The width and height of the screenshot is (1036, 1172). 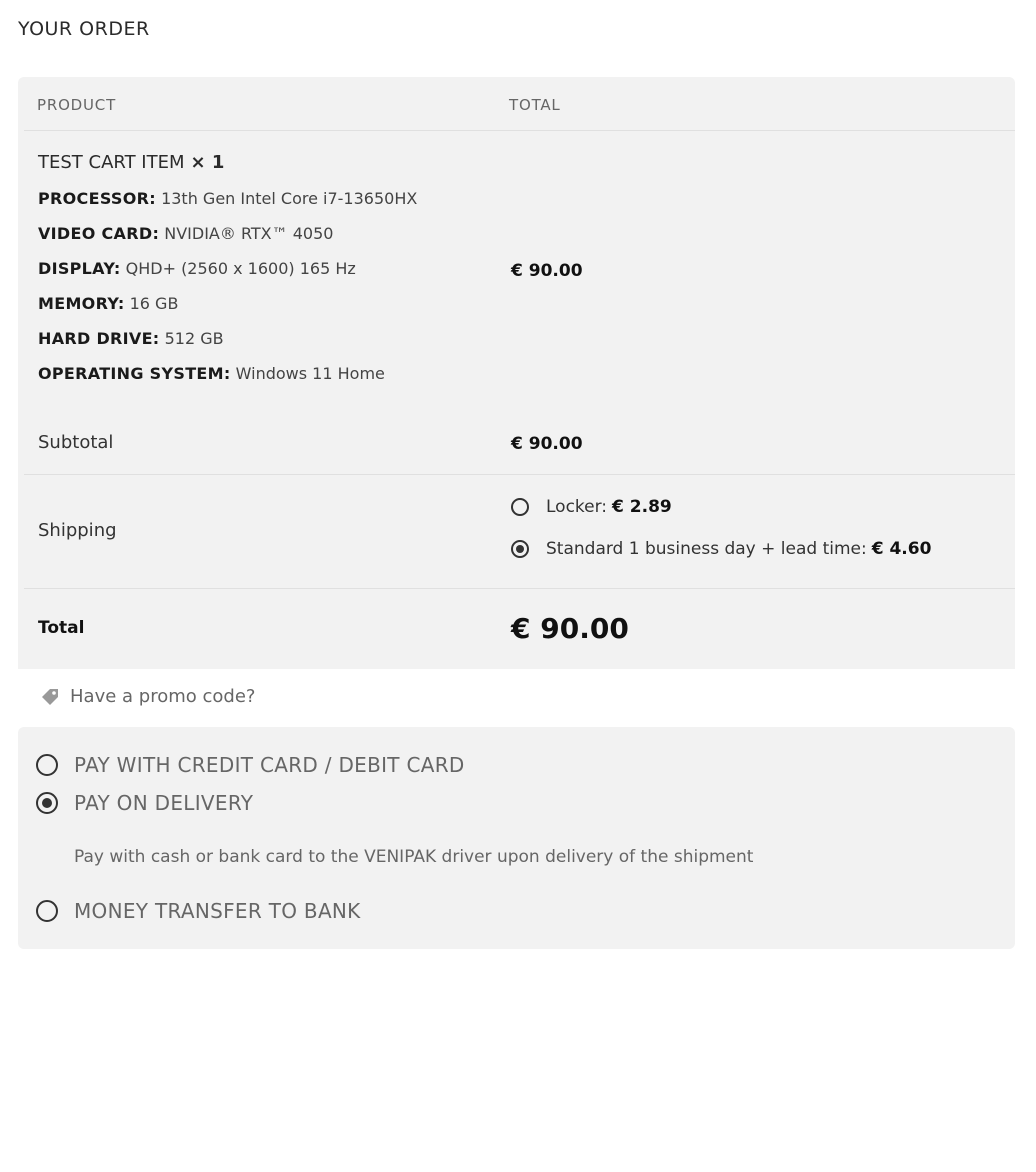 I want to click on attribute-hard-drive: HARD DRIVE: 512 GB, so click(x=227, y=346).